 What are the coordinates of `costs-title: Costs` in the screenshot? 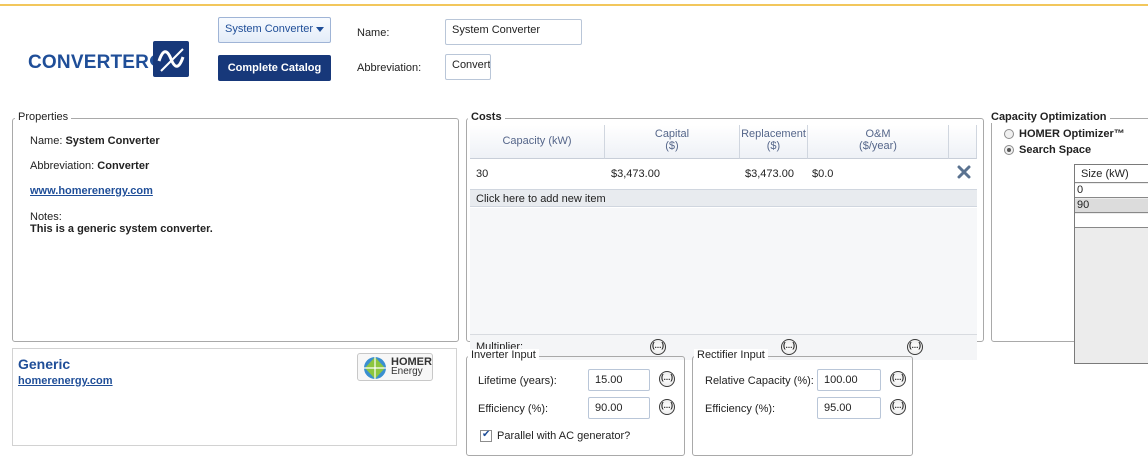 It's located at (486, 117).